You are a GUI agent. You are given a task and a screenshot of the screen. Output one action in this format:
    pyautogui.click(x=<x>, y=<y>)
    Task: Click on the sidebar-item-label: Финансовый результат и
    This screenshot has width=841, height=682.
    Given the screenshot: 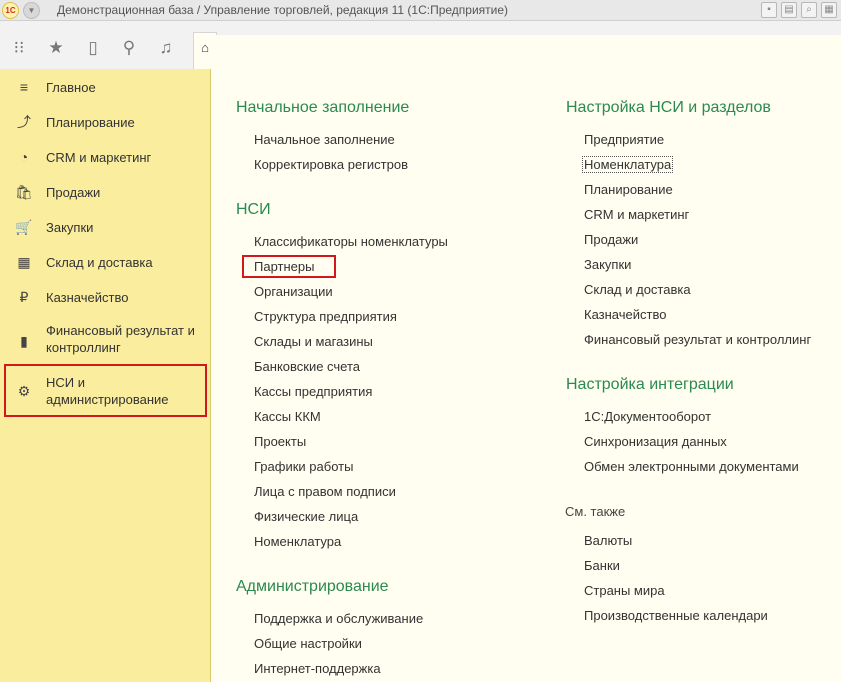 What is the action you would take?
    pyautogui.click(x=120, y=330)
    